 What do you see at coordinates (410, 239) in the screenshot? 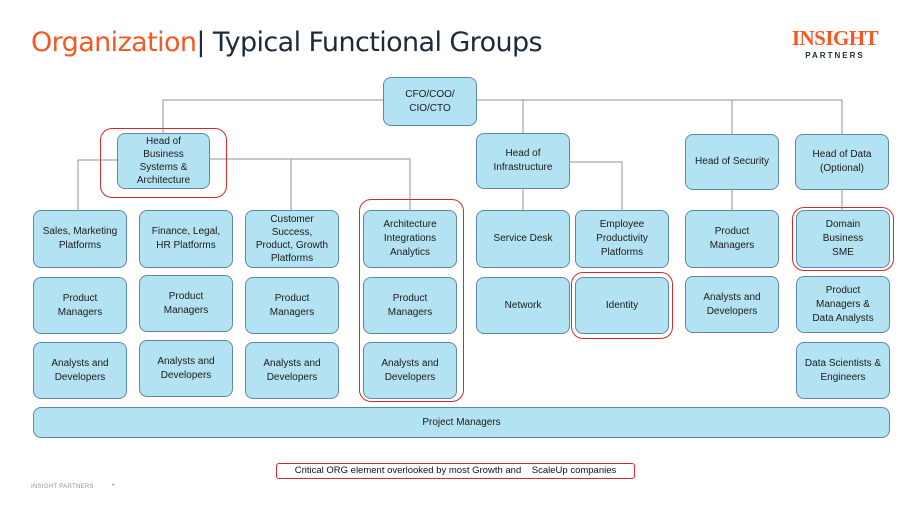
I see `org-box-architecture-integrations: Architecture Integrations Analytics` at bounding box center [410, 239].